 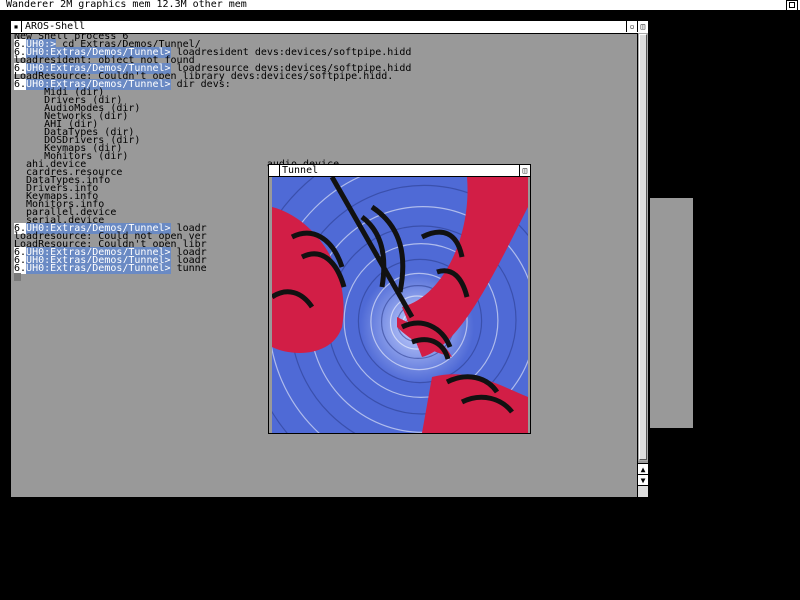 I want to click on tunnel-render-view, so click(x=400, y=305).